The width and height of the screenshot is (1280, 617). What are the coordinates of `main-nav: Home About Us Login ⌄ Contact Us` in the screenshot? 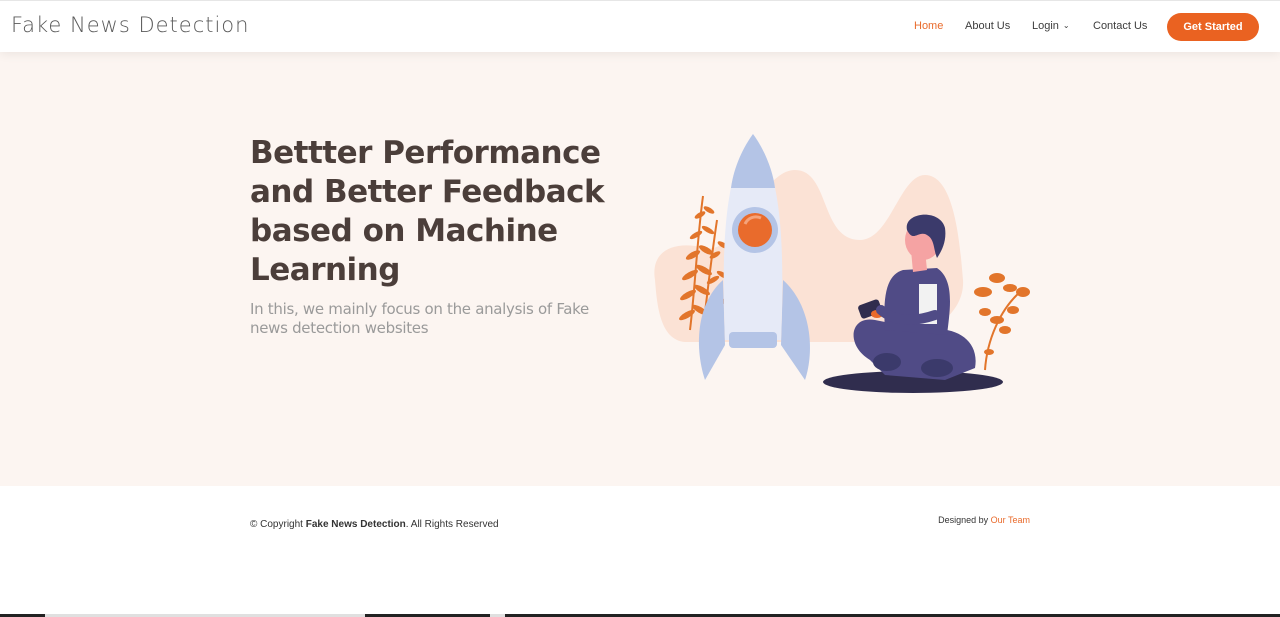 It's located at (640, 27).